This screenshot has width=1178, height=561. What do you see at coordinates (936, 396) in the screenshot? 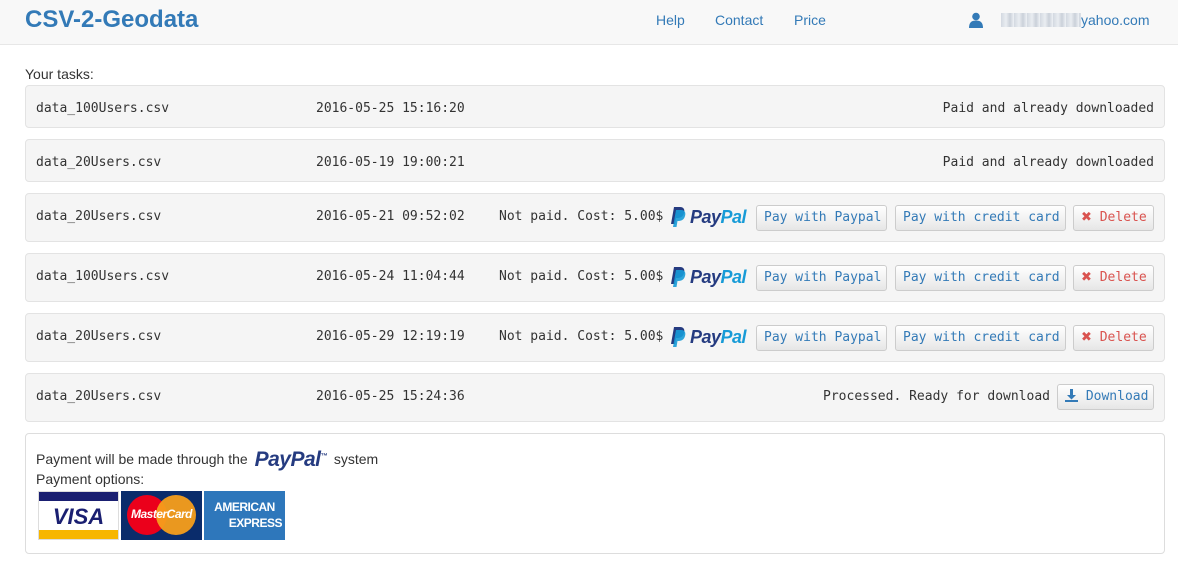
I see `task-status: Processed. Ready for download` at bounding box center [936, 396].